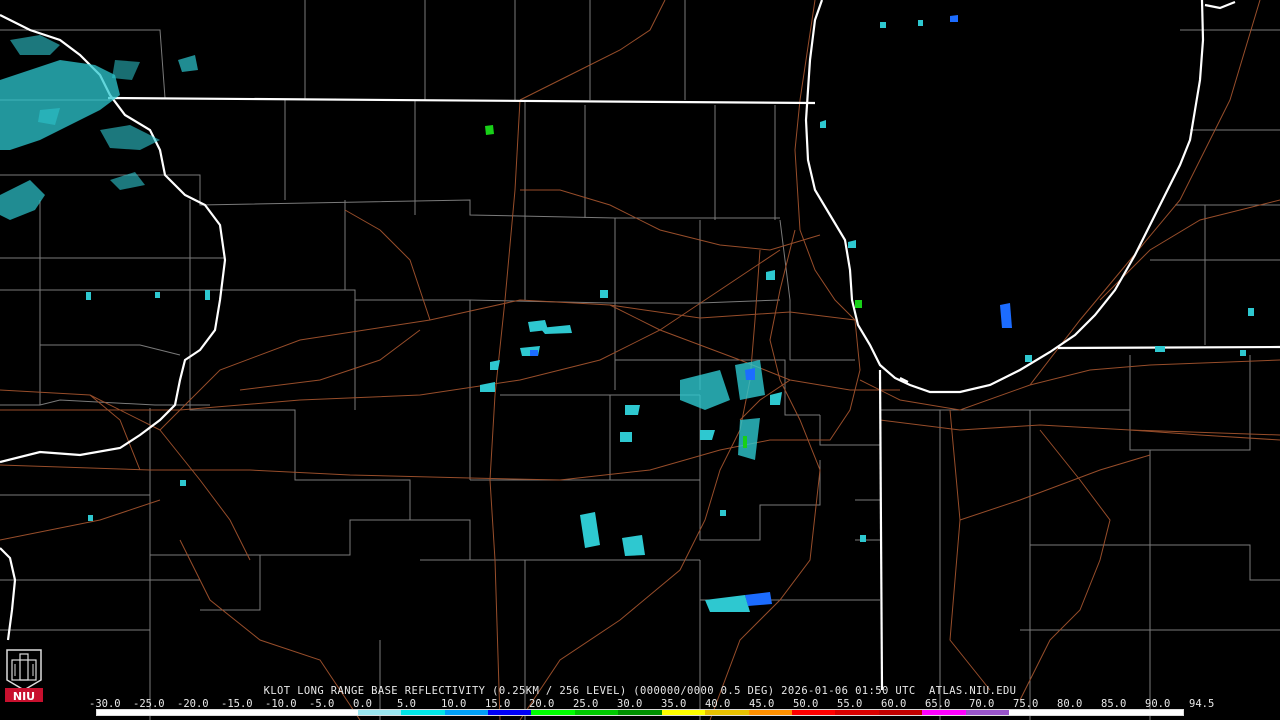 Image resolution: width=1280 pixels, height=720 pixels. I want to click on scale-label: 94.5, so click(1202, 704).